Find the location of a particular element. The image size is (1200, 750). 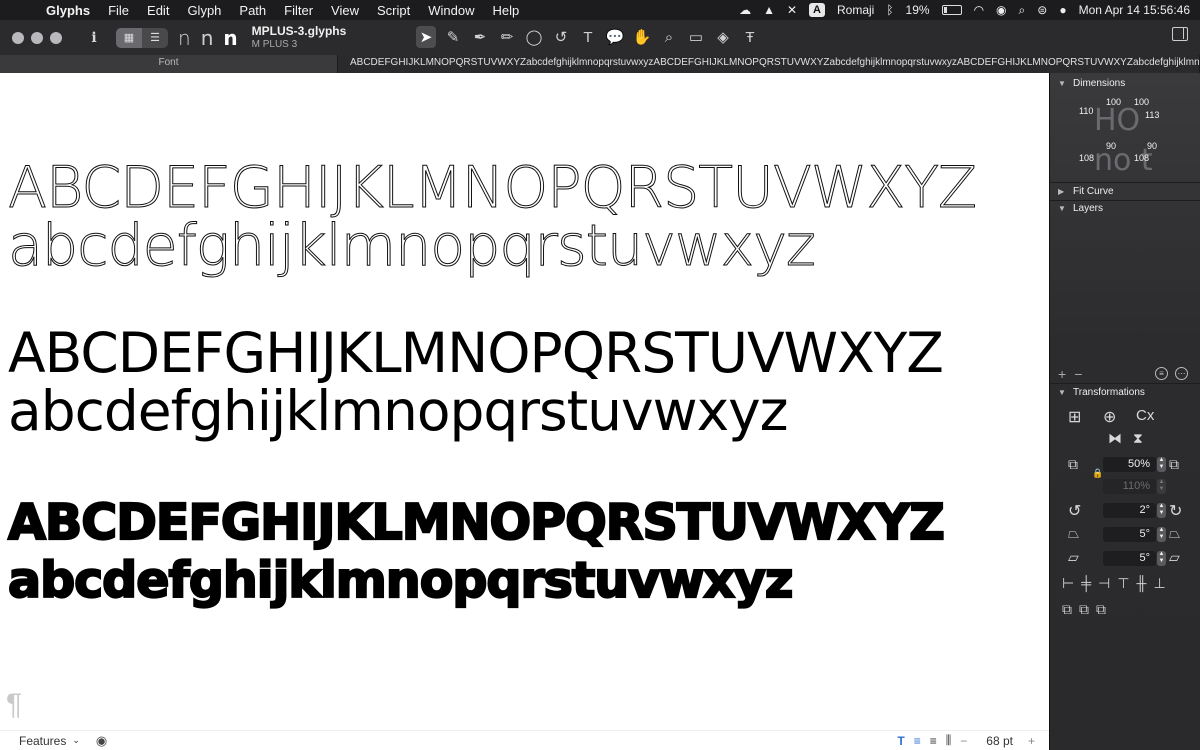

list-view-icon: ☰ is located at coordinates (155, 38).